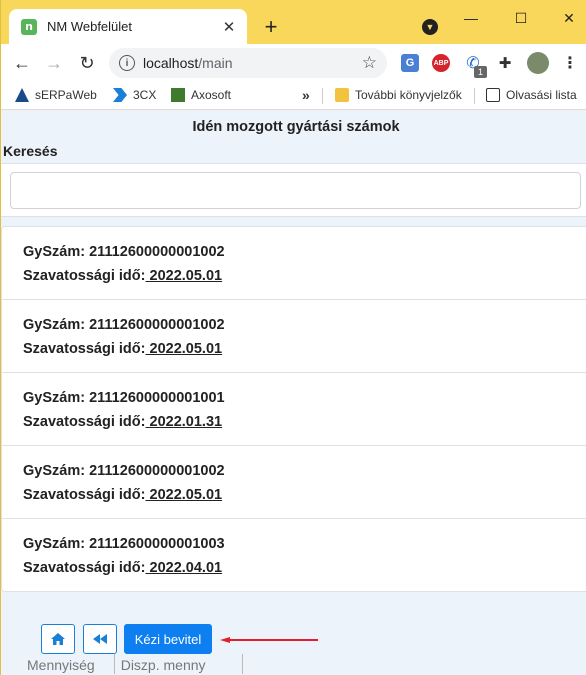 The height and width of the screenshot is (675, 586). I want to click on search-input, so click(295, 190).